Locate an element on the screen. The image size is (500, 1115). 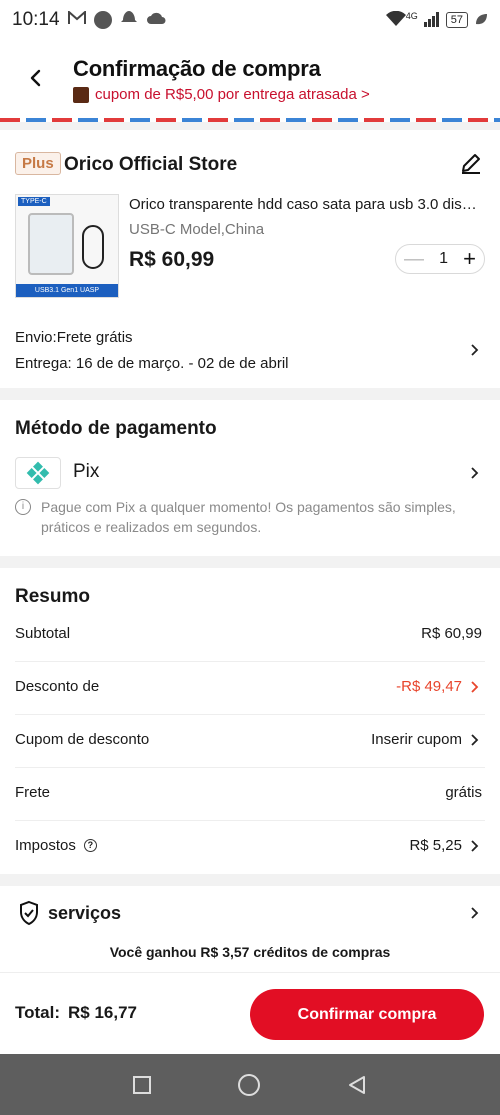
row-value: grátis is located at coordinates (463, 792).